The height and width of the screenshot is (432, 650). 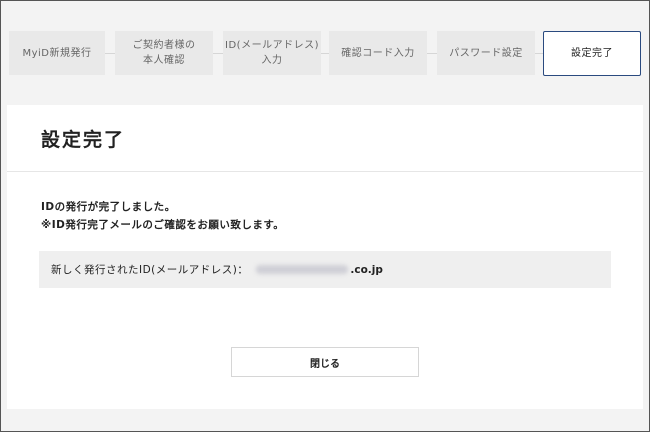 I want to click on step-label: MyiD新規発行, so click(x=57, y=53).